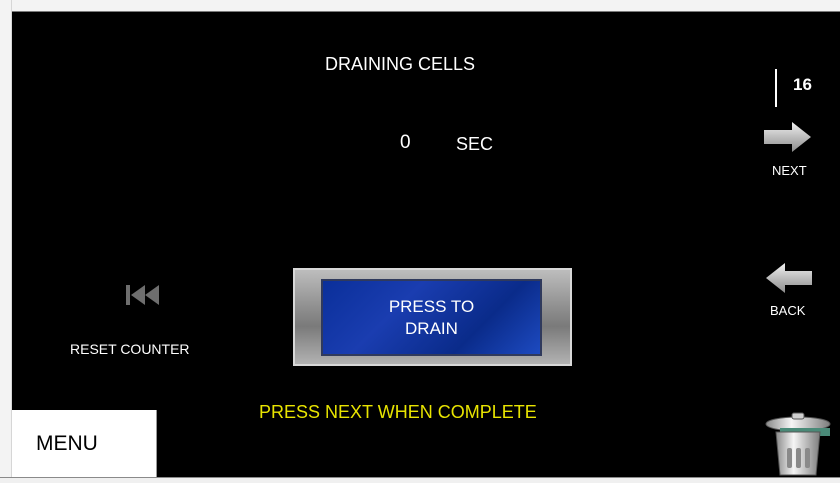  I want to click on timer-unit: SEC, so click(475, 144).